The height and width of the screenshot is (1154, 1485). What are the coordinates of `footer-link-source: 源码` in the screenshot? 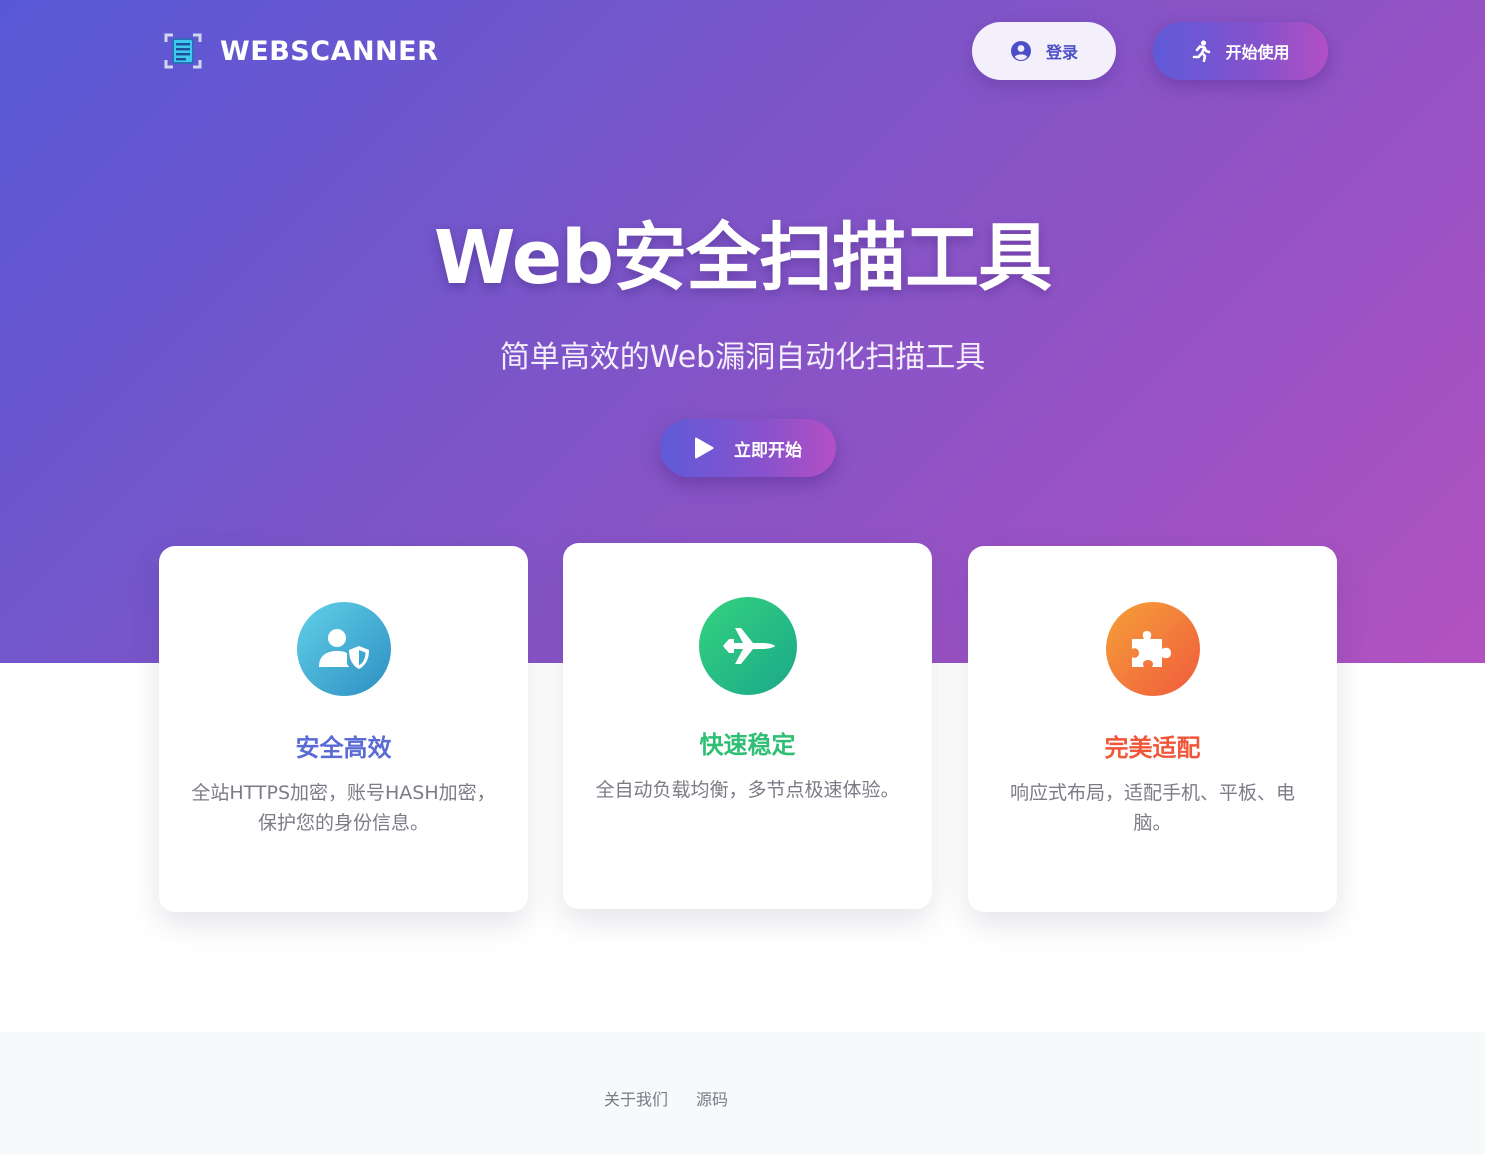 It's located at (712, 1098).